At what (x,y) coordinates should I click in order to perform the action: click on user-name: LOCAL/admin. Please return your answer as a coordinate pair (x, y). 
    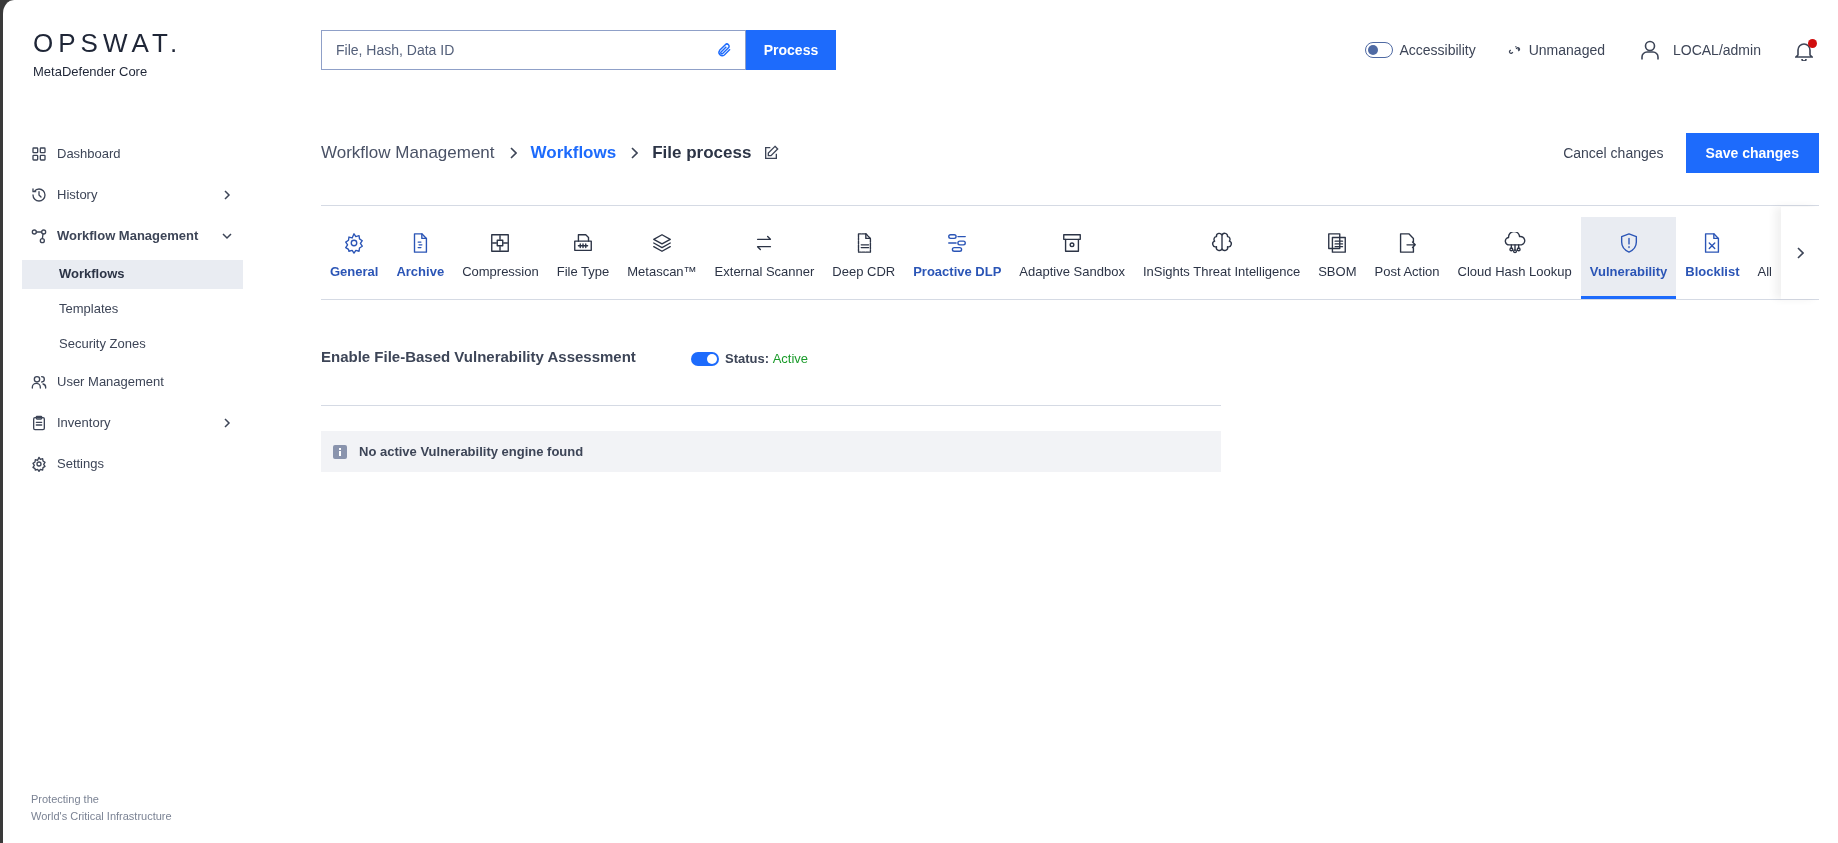
    Looking at the image, I should click on (1717, 50).